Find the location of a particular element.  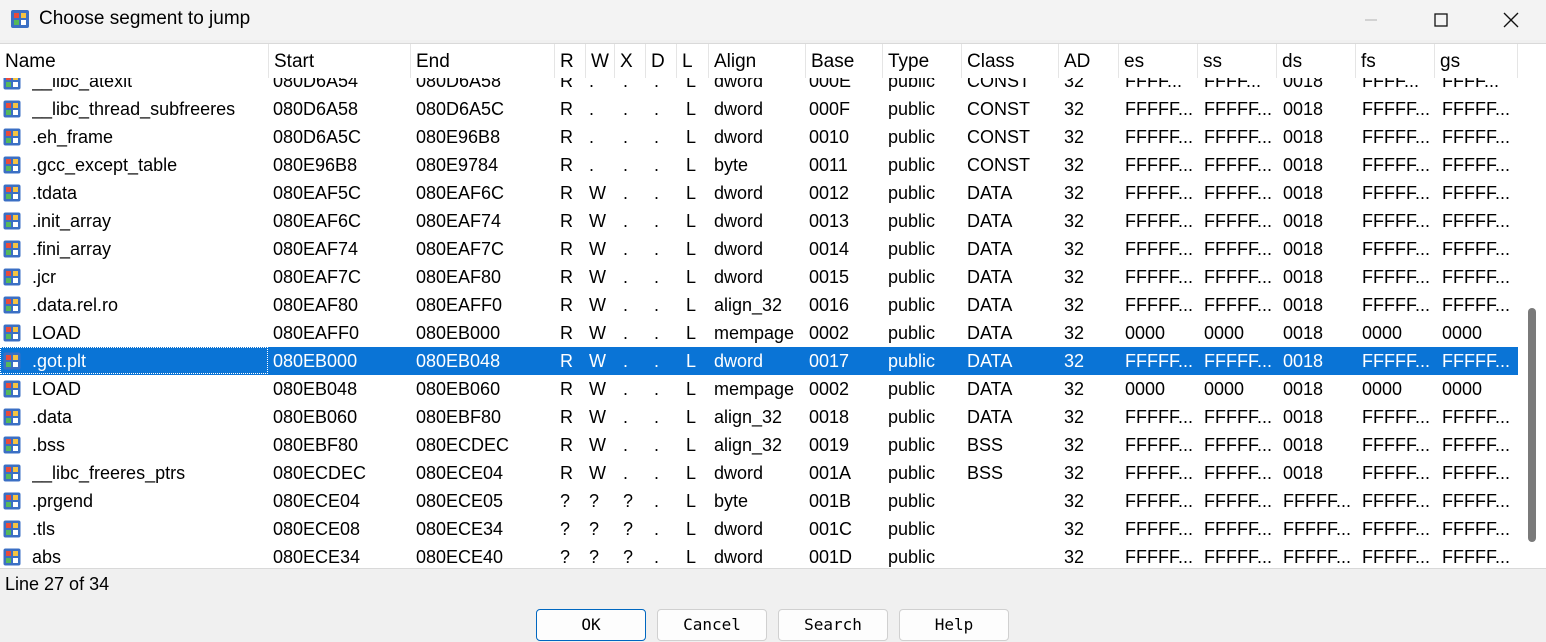

column-header-base: Base is located at coordinates (844, 61).